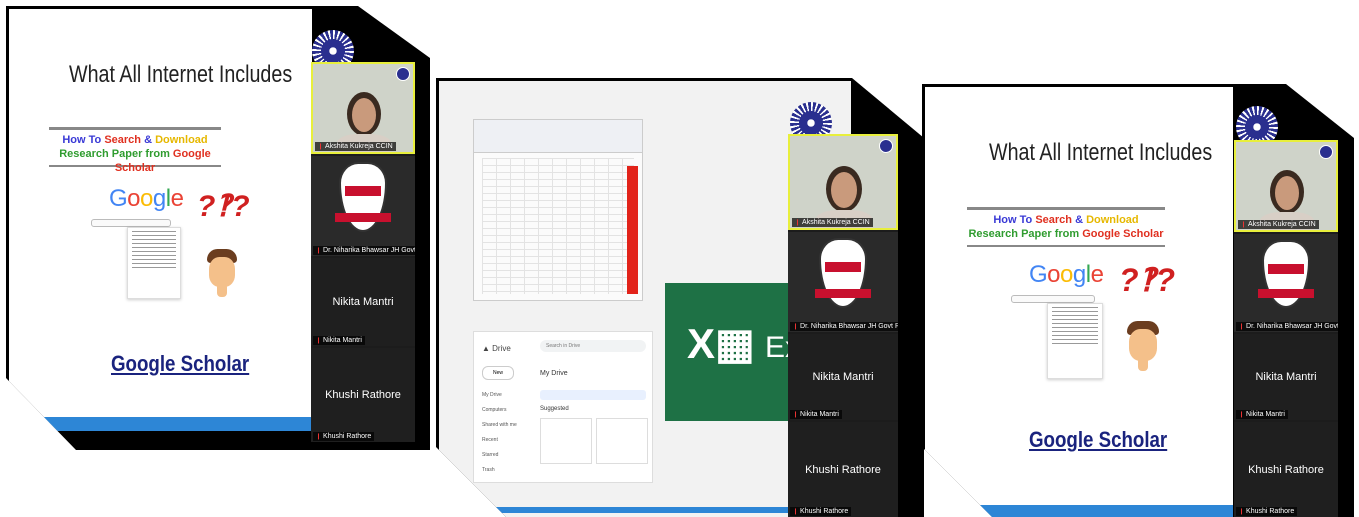 Image resolution: width=1359 pixels, height=517 pixels. I want to click on spreadsheet-grid, so click(558, 226).